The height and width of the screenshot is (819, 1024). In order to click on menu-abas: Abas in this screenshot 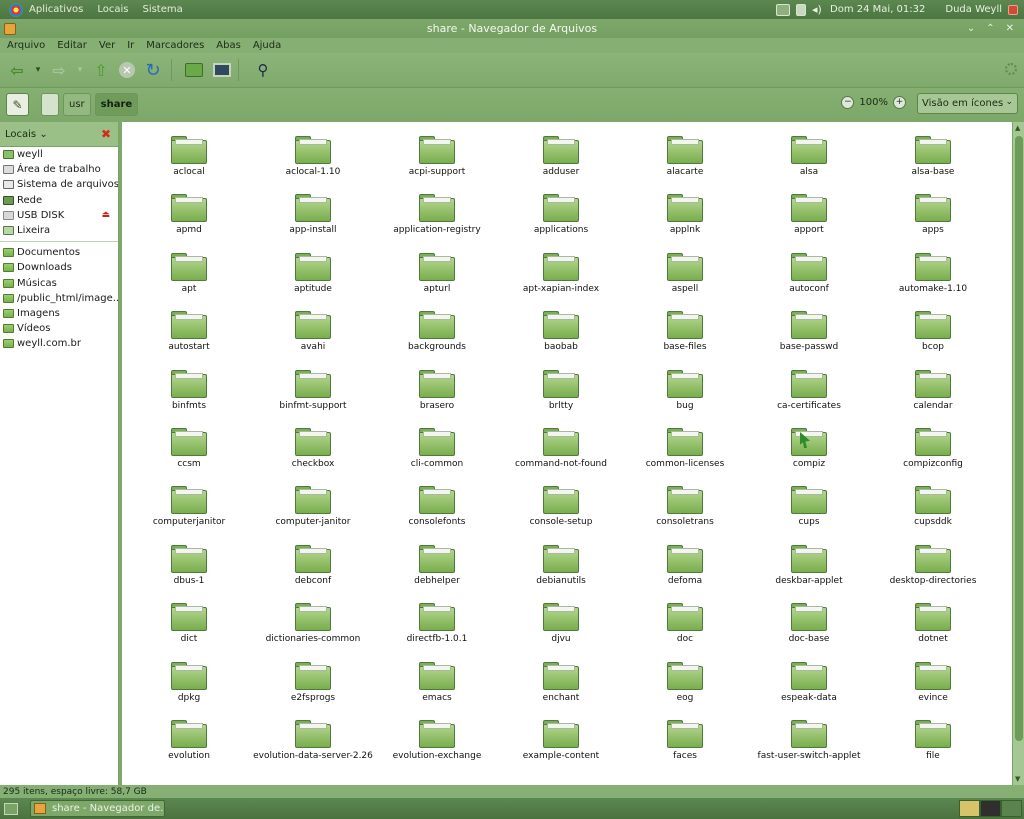, I will do `click(228, 45)`.